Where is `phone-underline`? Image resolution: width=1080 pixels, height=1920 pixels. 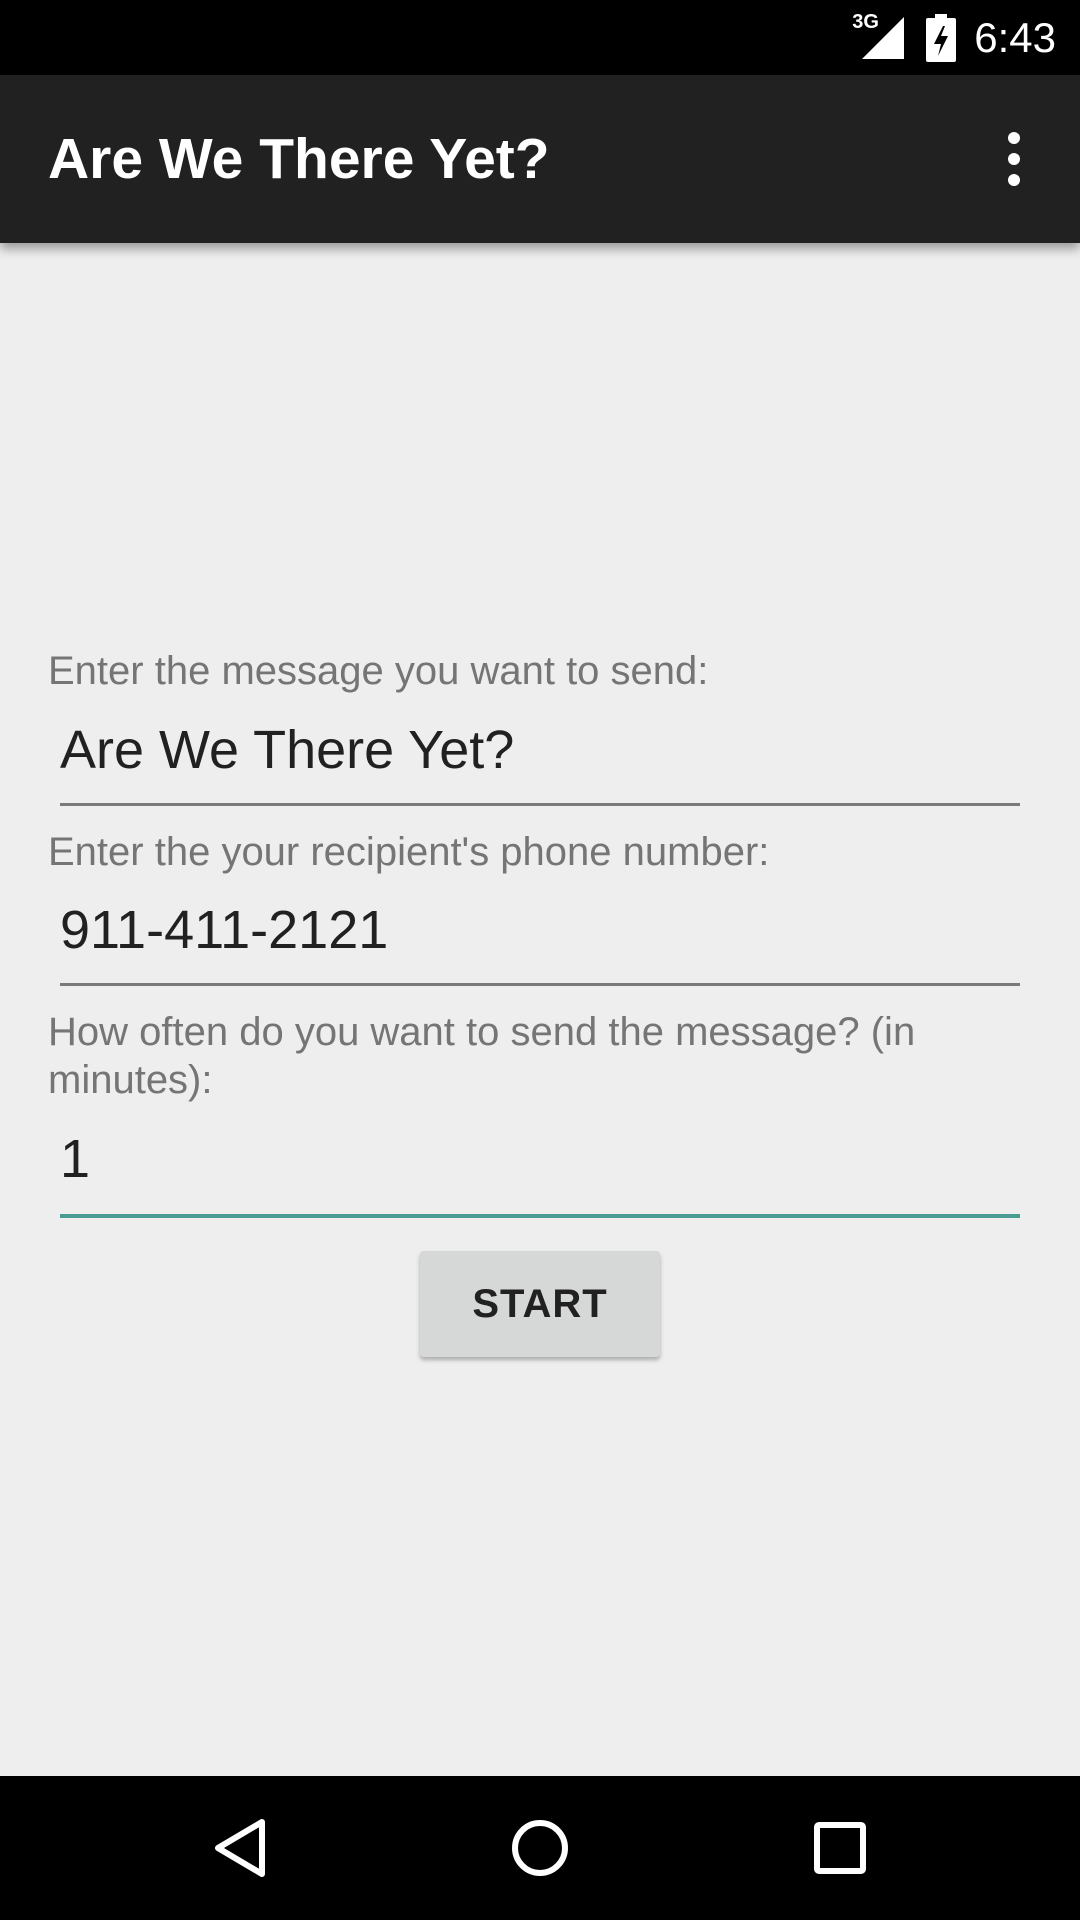
phone-underline is located at coordinates (540, 984).